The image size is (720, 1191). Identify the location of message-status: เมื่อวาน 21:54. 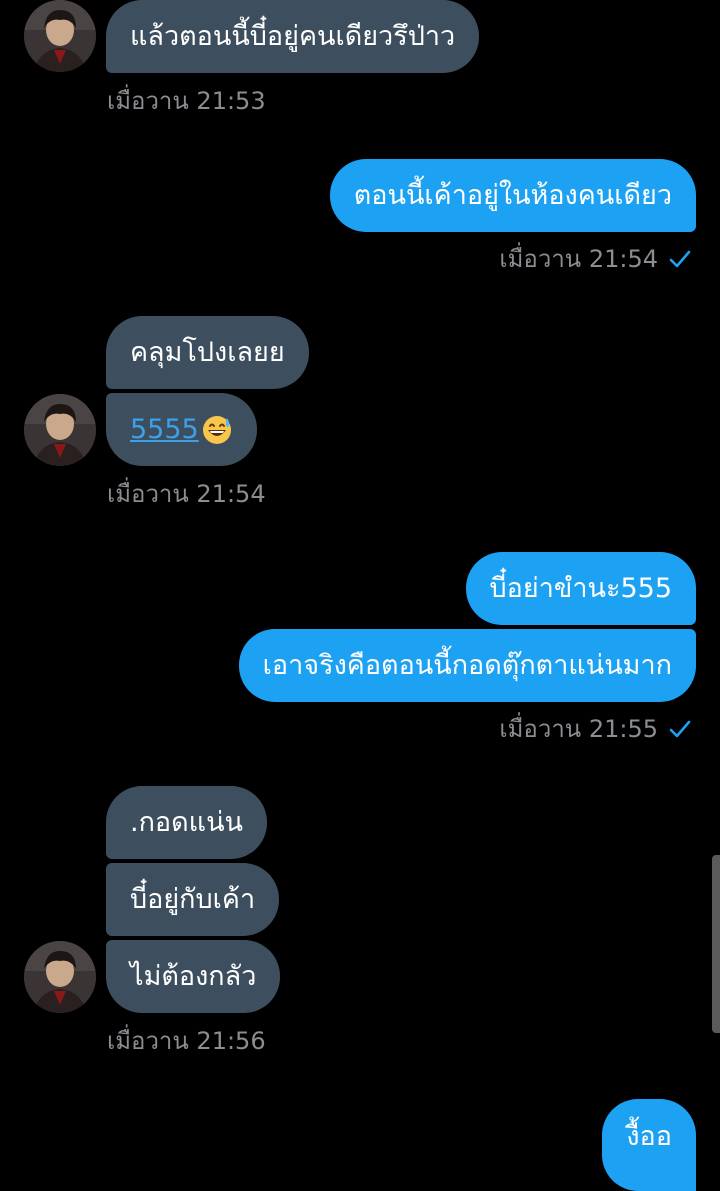
(595, 259).